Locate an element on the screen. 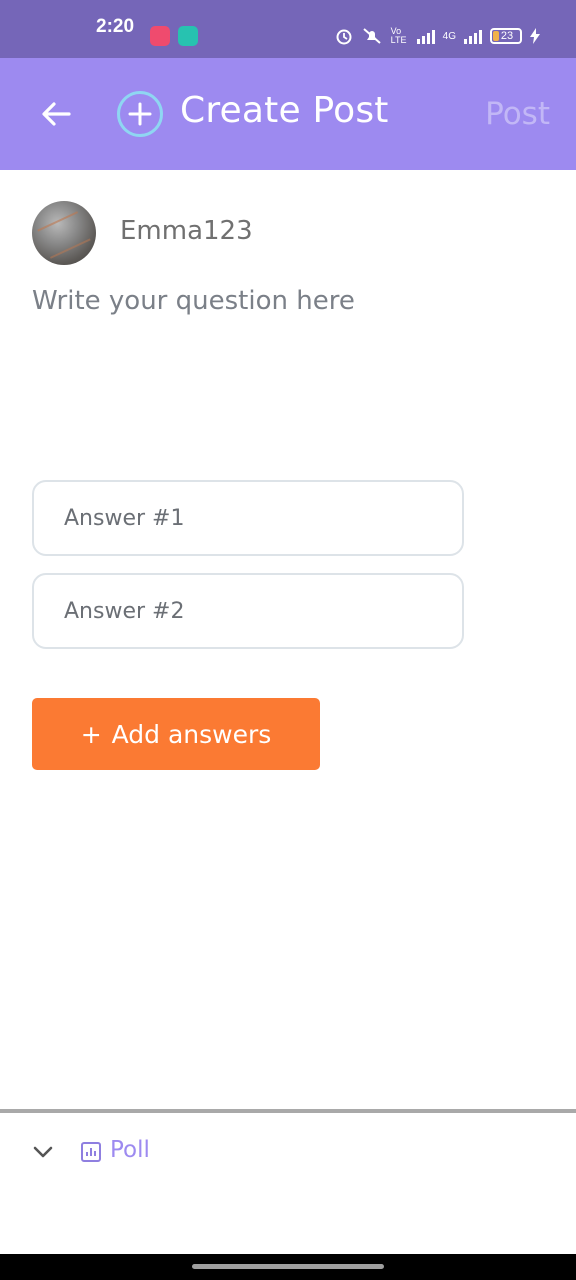 This screenshot has width=576, height=1280. post-button: Post is located at coordinates (517, 114).